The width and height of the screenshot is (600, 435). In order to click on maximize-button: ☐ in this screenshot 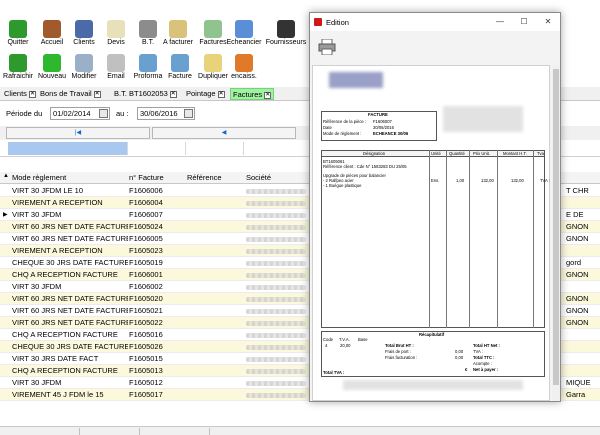, I will do `click(524, 22)`.